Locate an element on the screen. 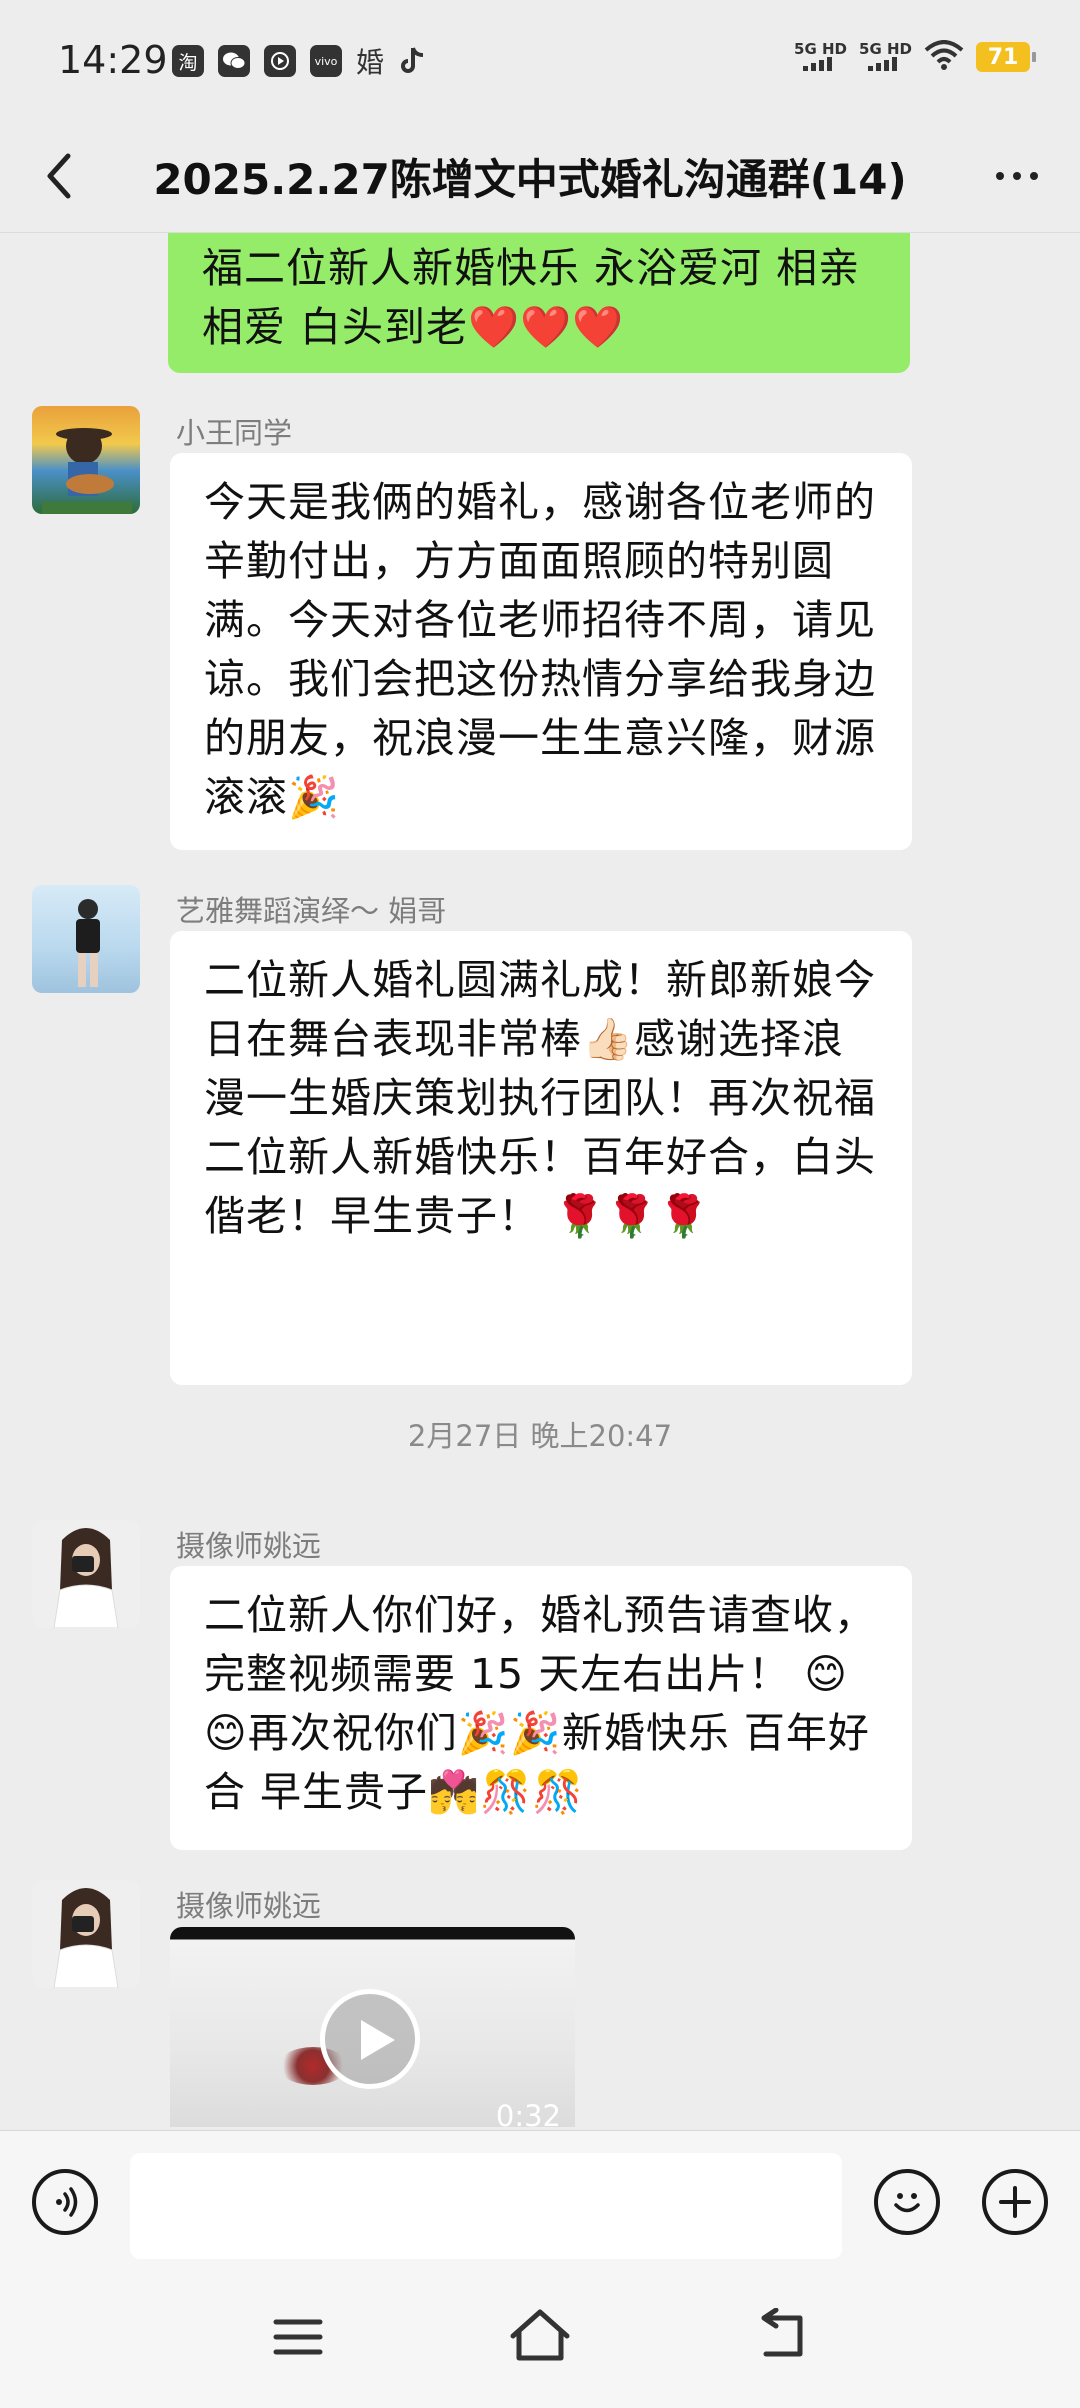 Image resolution: width=1080 pixels, height=2408 pixels. home-icon is located at coordinates (540, 2335).